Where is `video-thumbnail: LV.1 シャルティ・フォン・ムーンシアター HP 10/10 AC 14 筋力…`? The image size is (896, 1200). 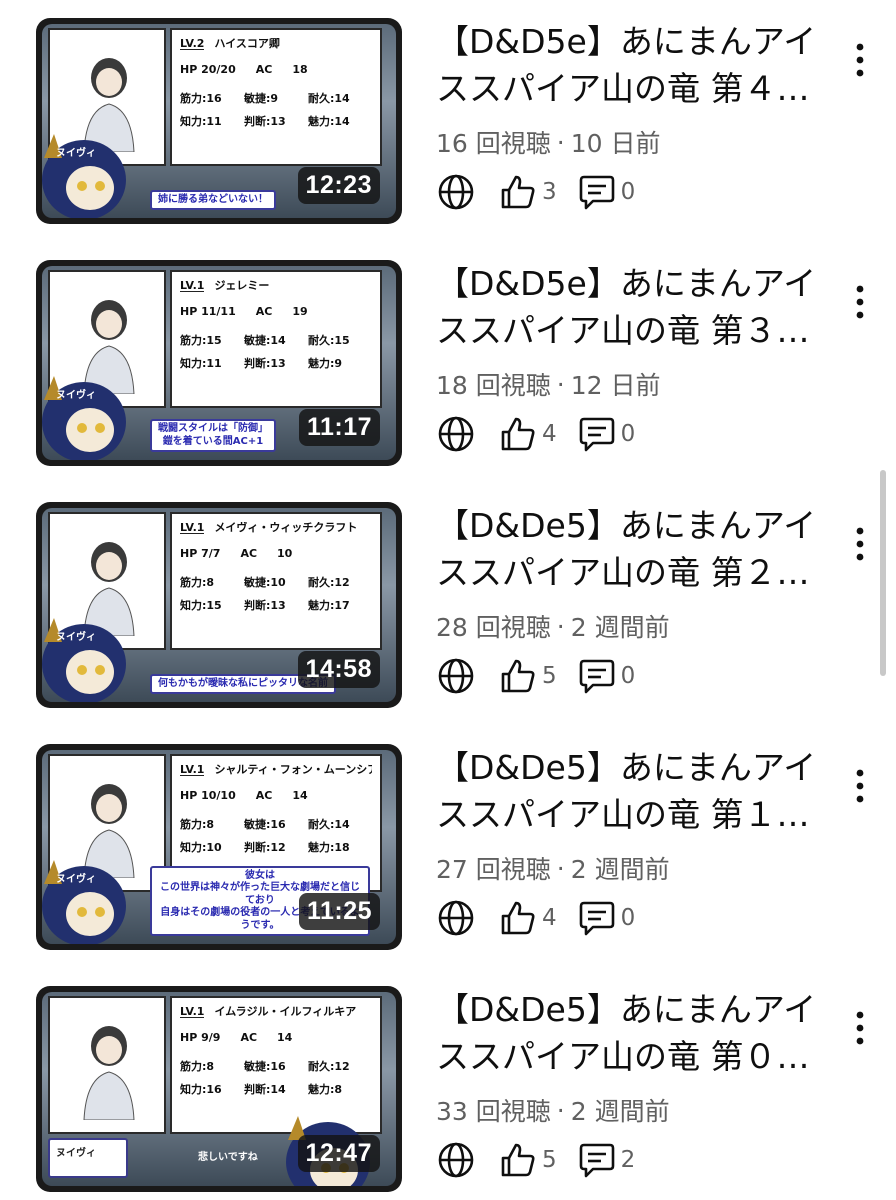
video-thumbnail: LV.1 シャルティ・フォン・ムーンシアター HP 10/10 AC 14 筋力… is located at coordinates (219, 847).